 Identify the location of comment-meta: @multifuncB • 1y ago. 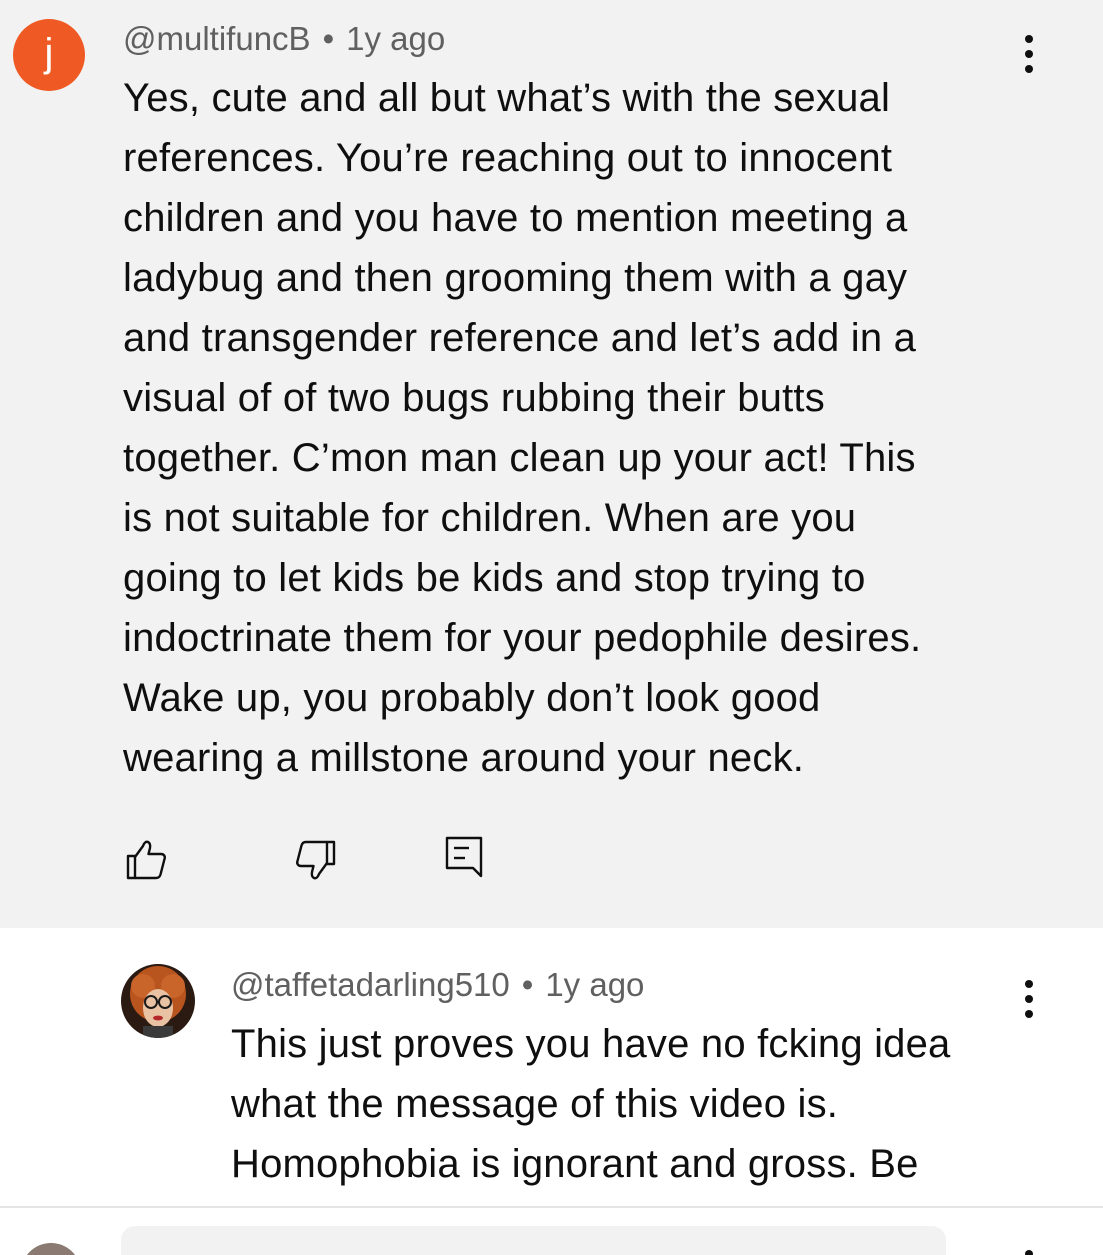
(284, 39).